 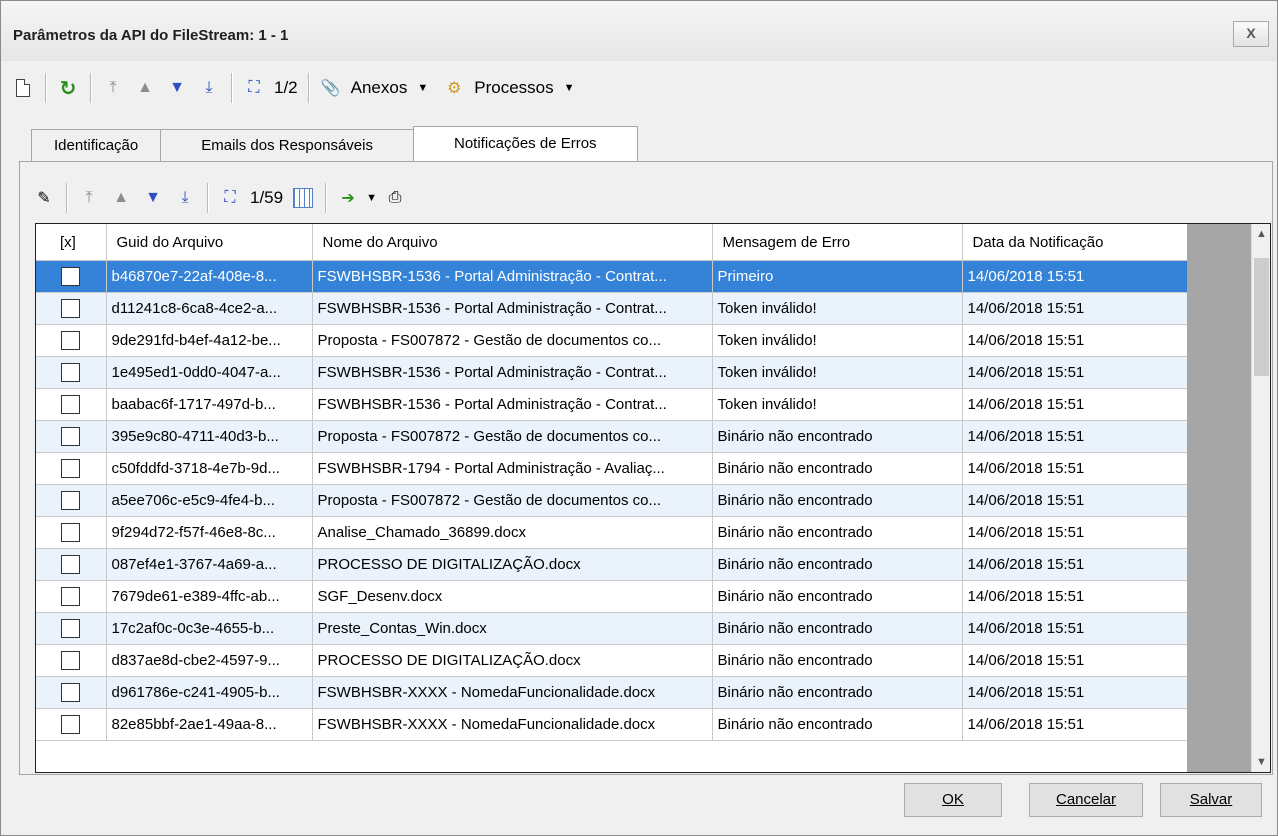 What do you see at coordinates (286, 87) in the screenshot?
I see `record-counter: 1/2` at bounding box center [286, 87].